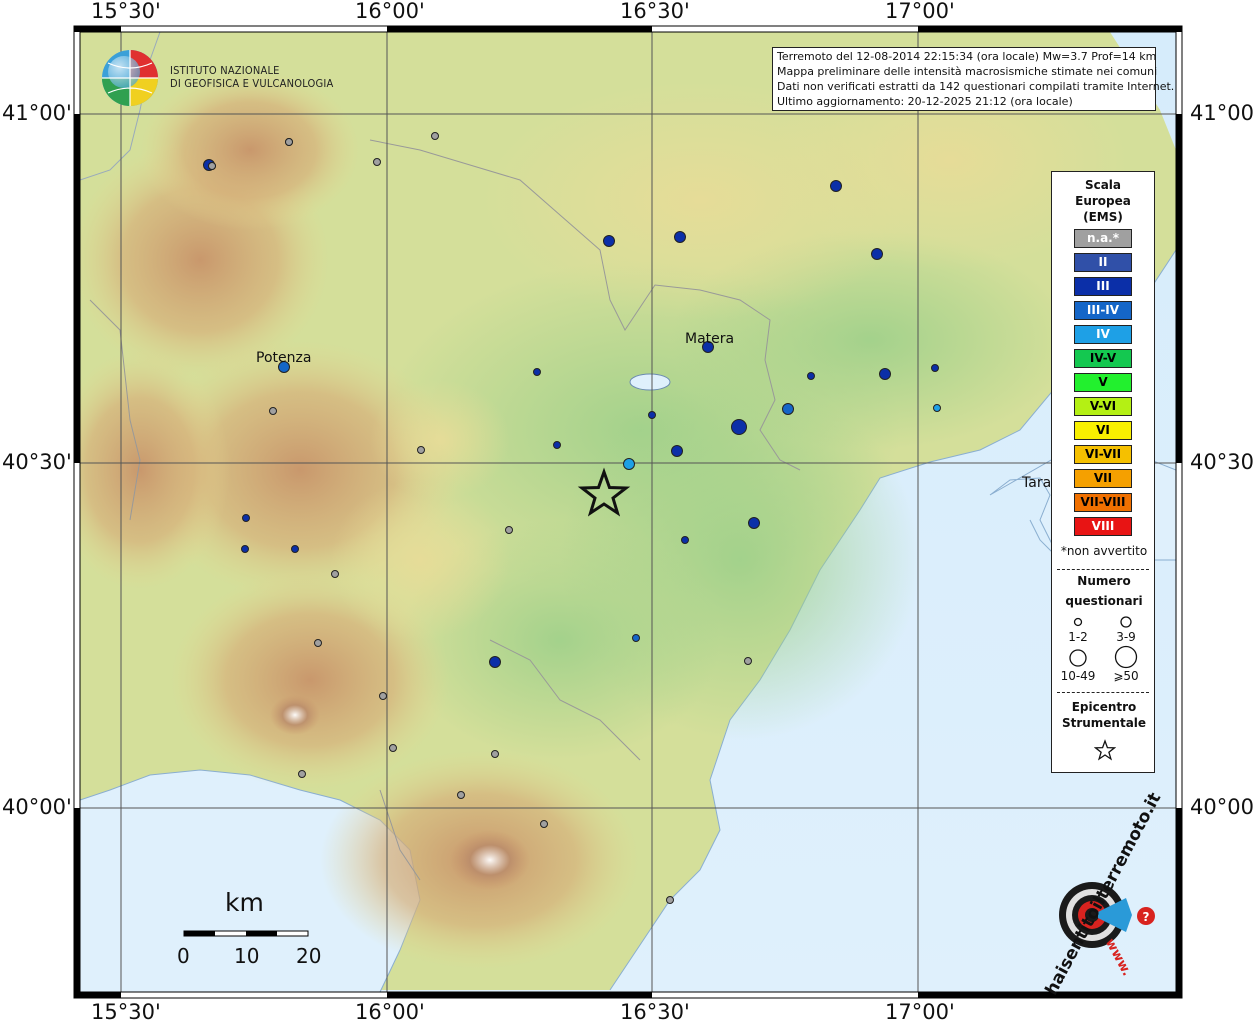  What do you see at coordinates (244, 902) in the screenshot?
I see `scale-unit: km` at bounding box center [244, 902].